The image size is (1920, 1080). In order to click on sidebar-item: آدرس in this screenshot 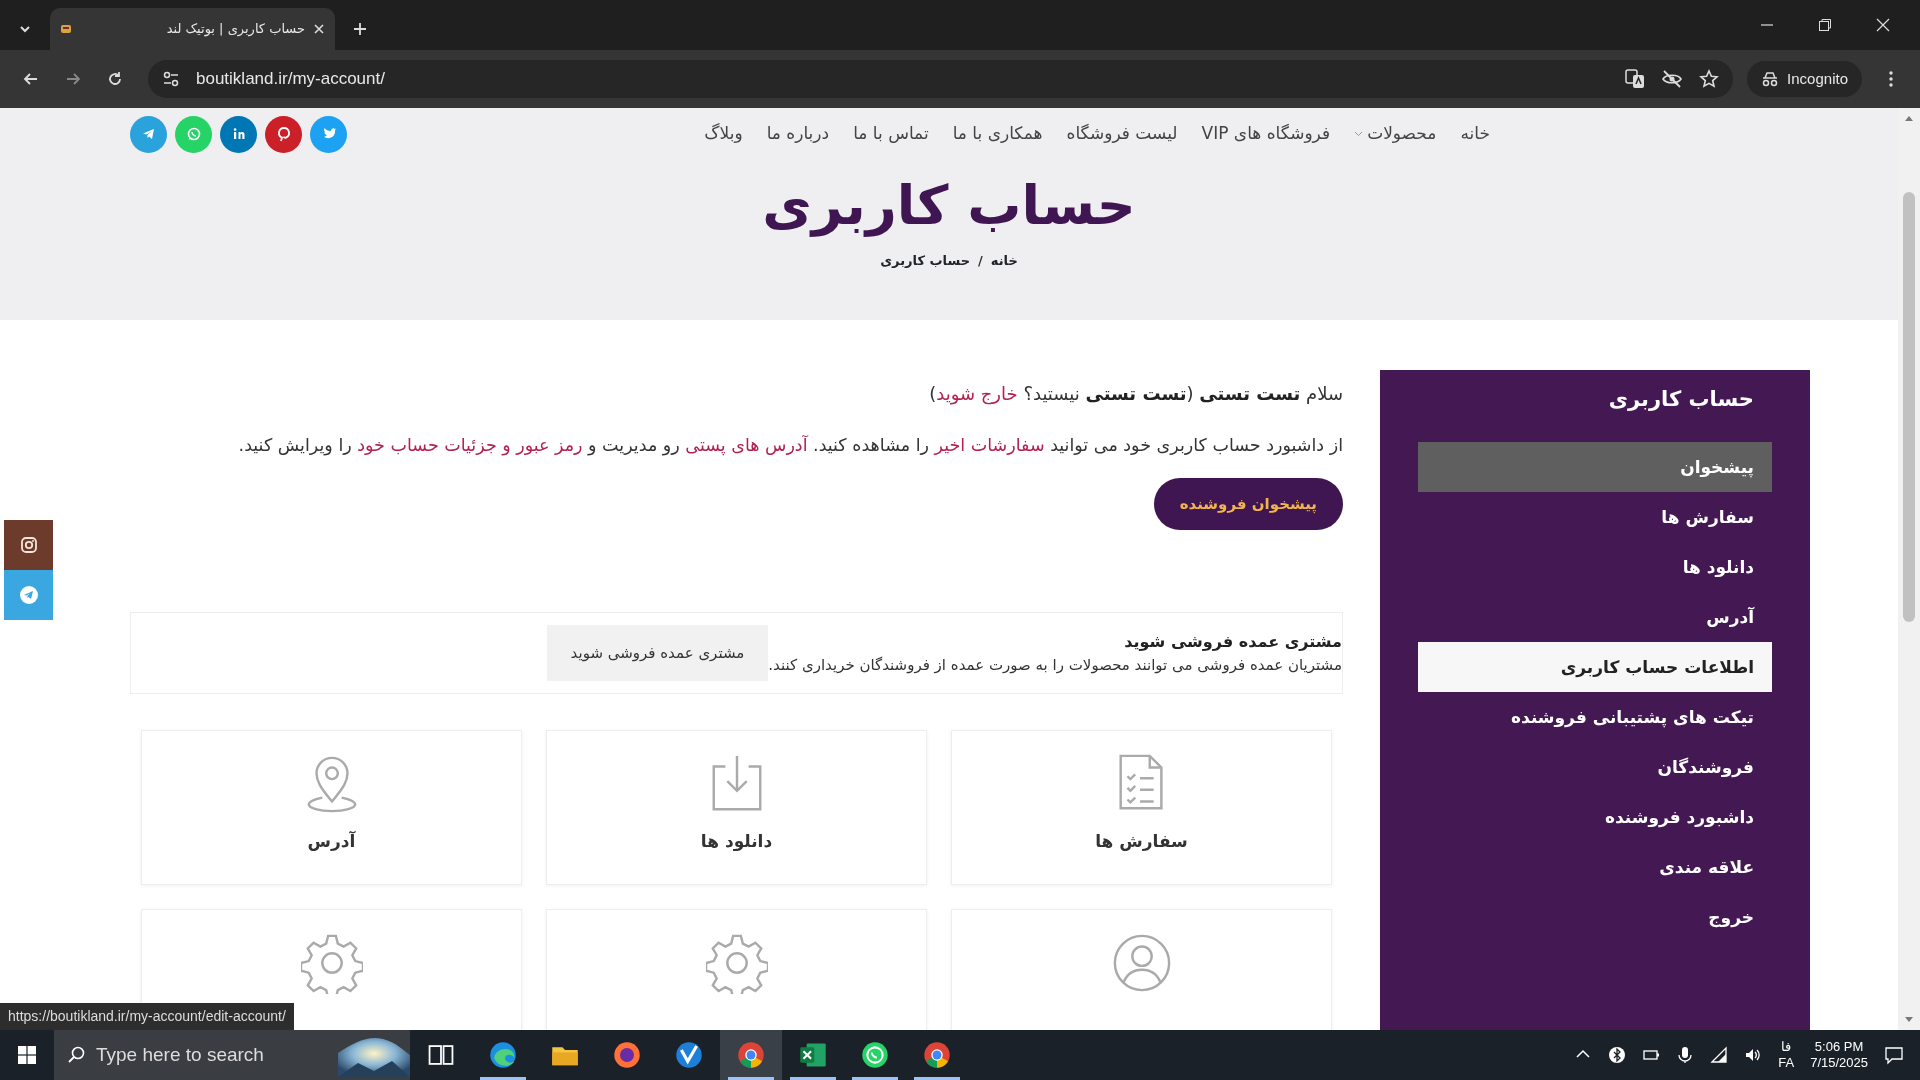, I will do `click(1595, 616)`.